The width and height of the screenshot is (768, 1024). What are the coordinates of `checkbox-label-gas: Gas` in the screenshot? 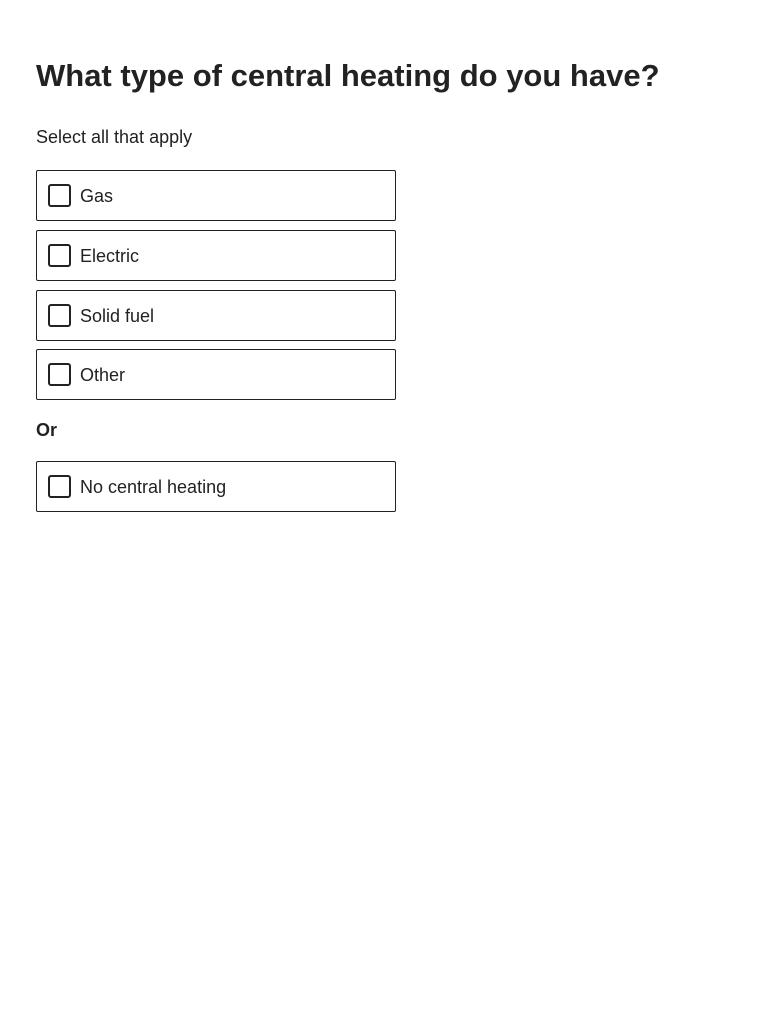 It's located at (97, 196).